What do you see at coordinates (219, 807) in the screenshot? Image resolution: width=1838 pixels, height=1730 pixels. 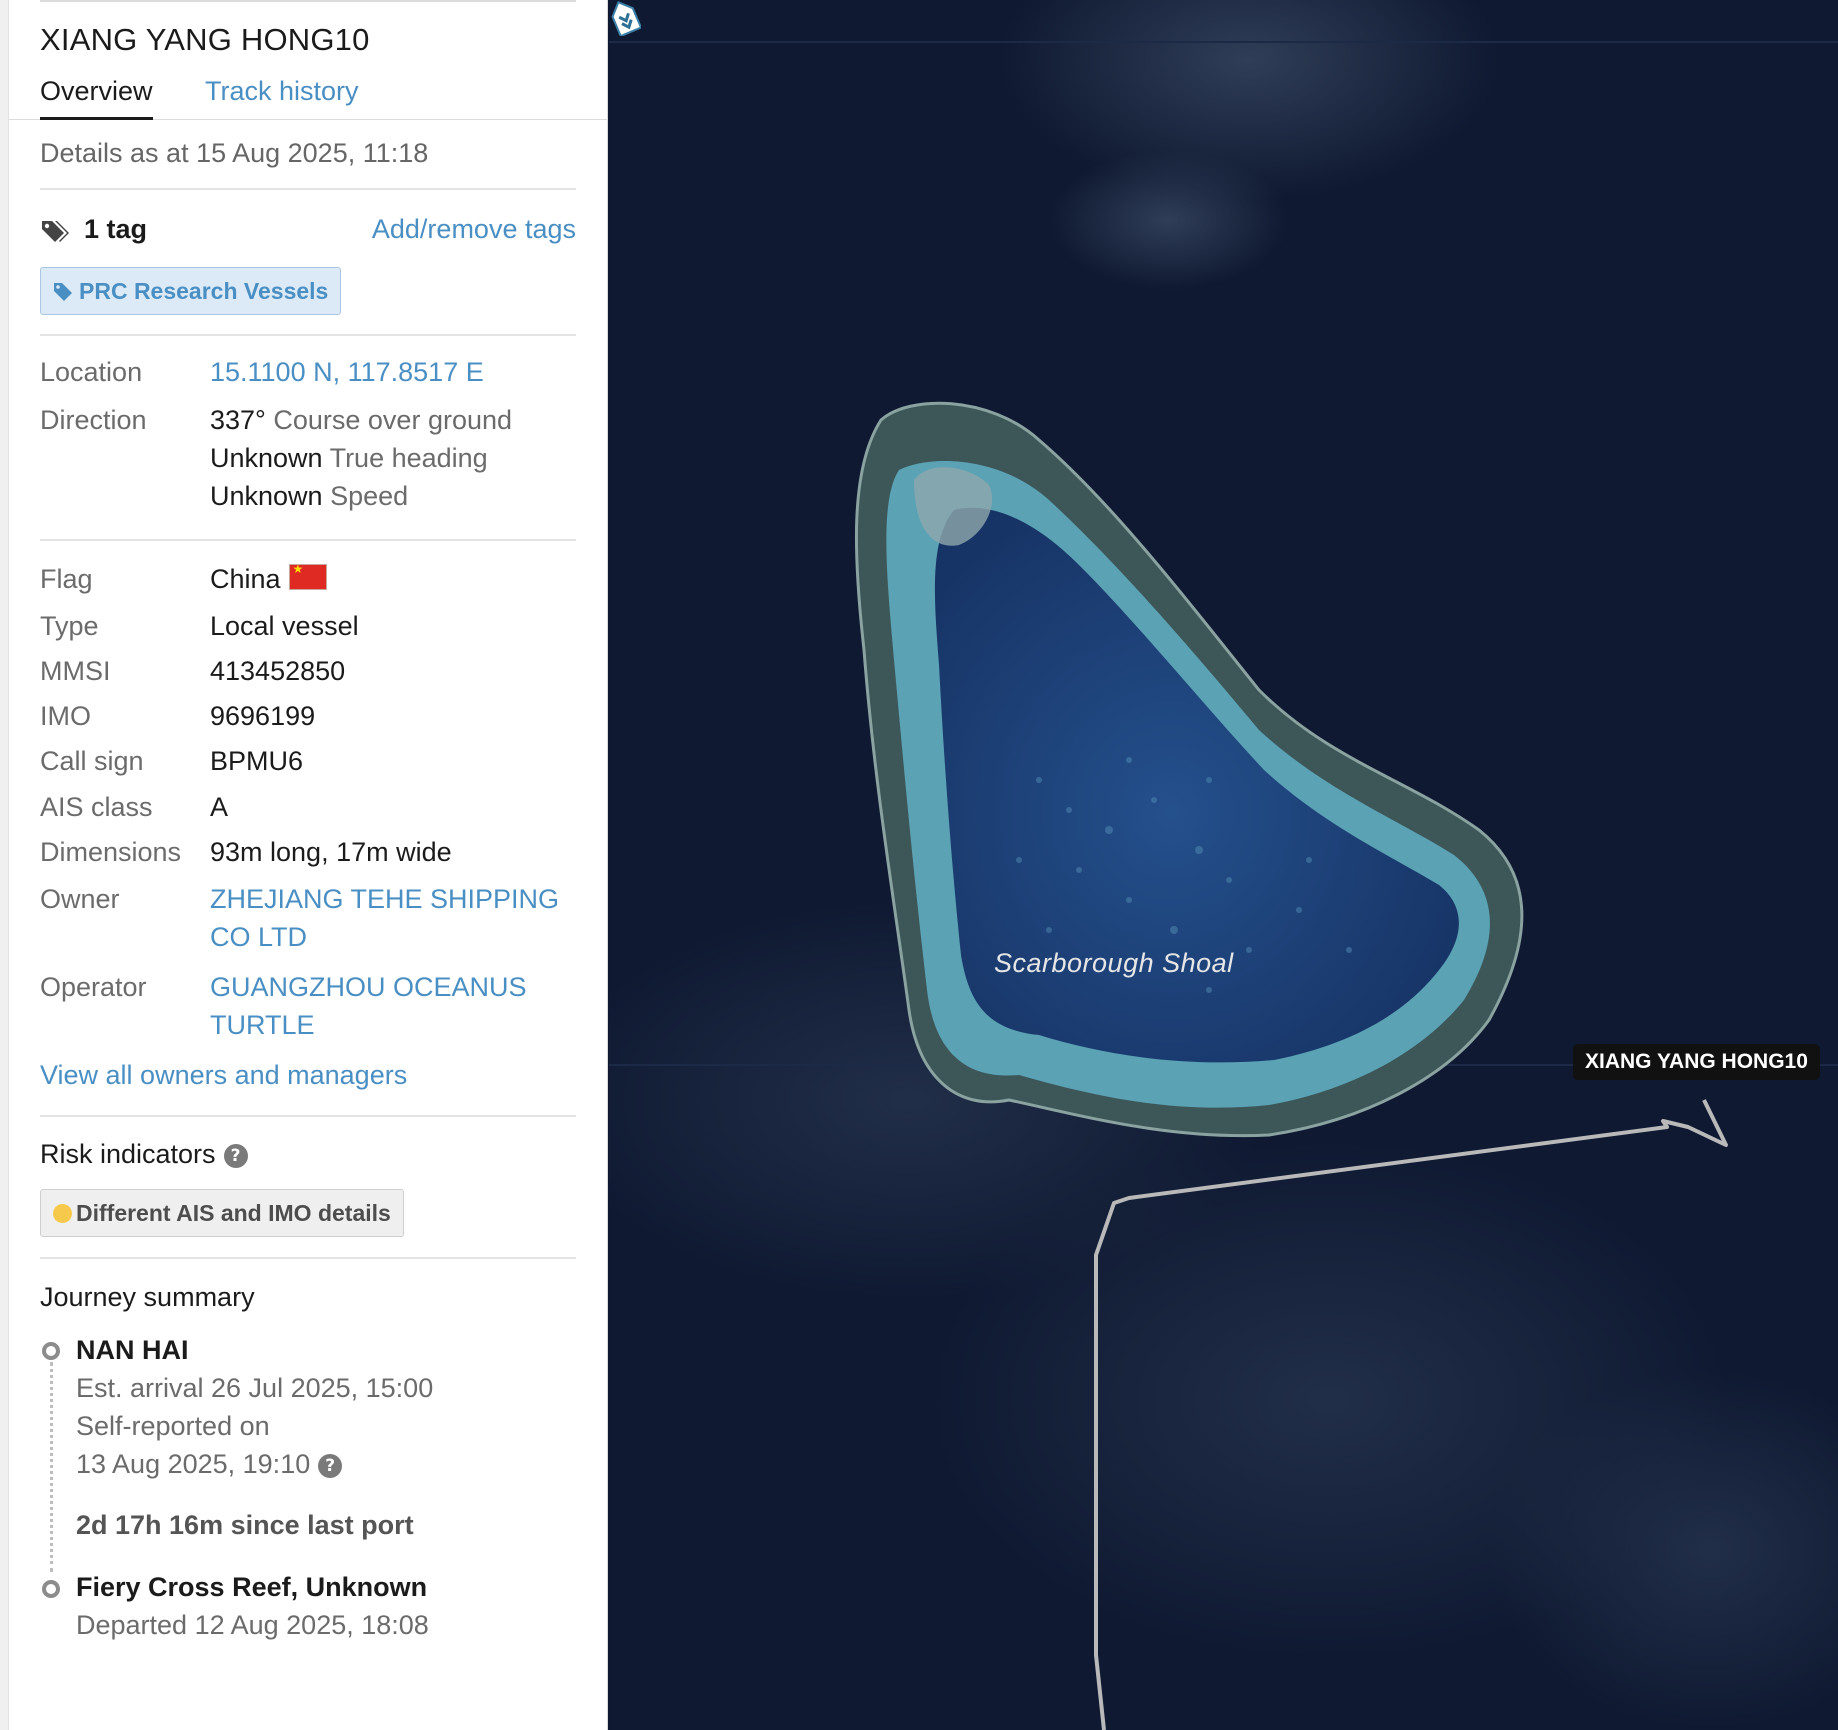 I see `ais-class-value: A` at bounding box center [219, 807].